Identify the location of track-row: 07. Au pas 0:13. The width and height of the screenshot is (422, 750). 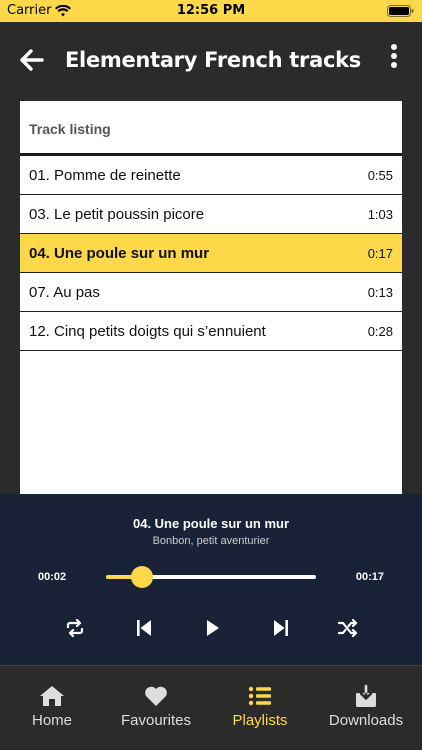
(211, 292).